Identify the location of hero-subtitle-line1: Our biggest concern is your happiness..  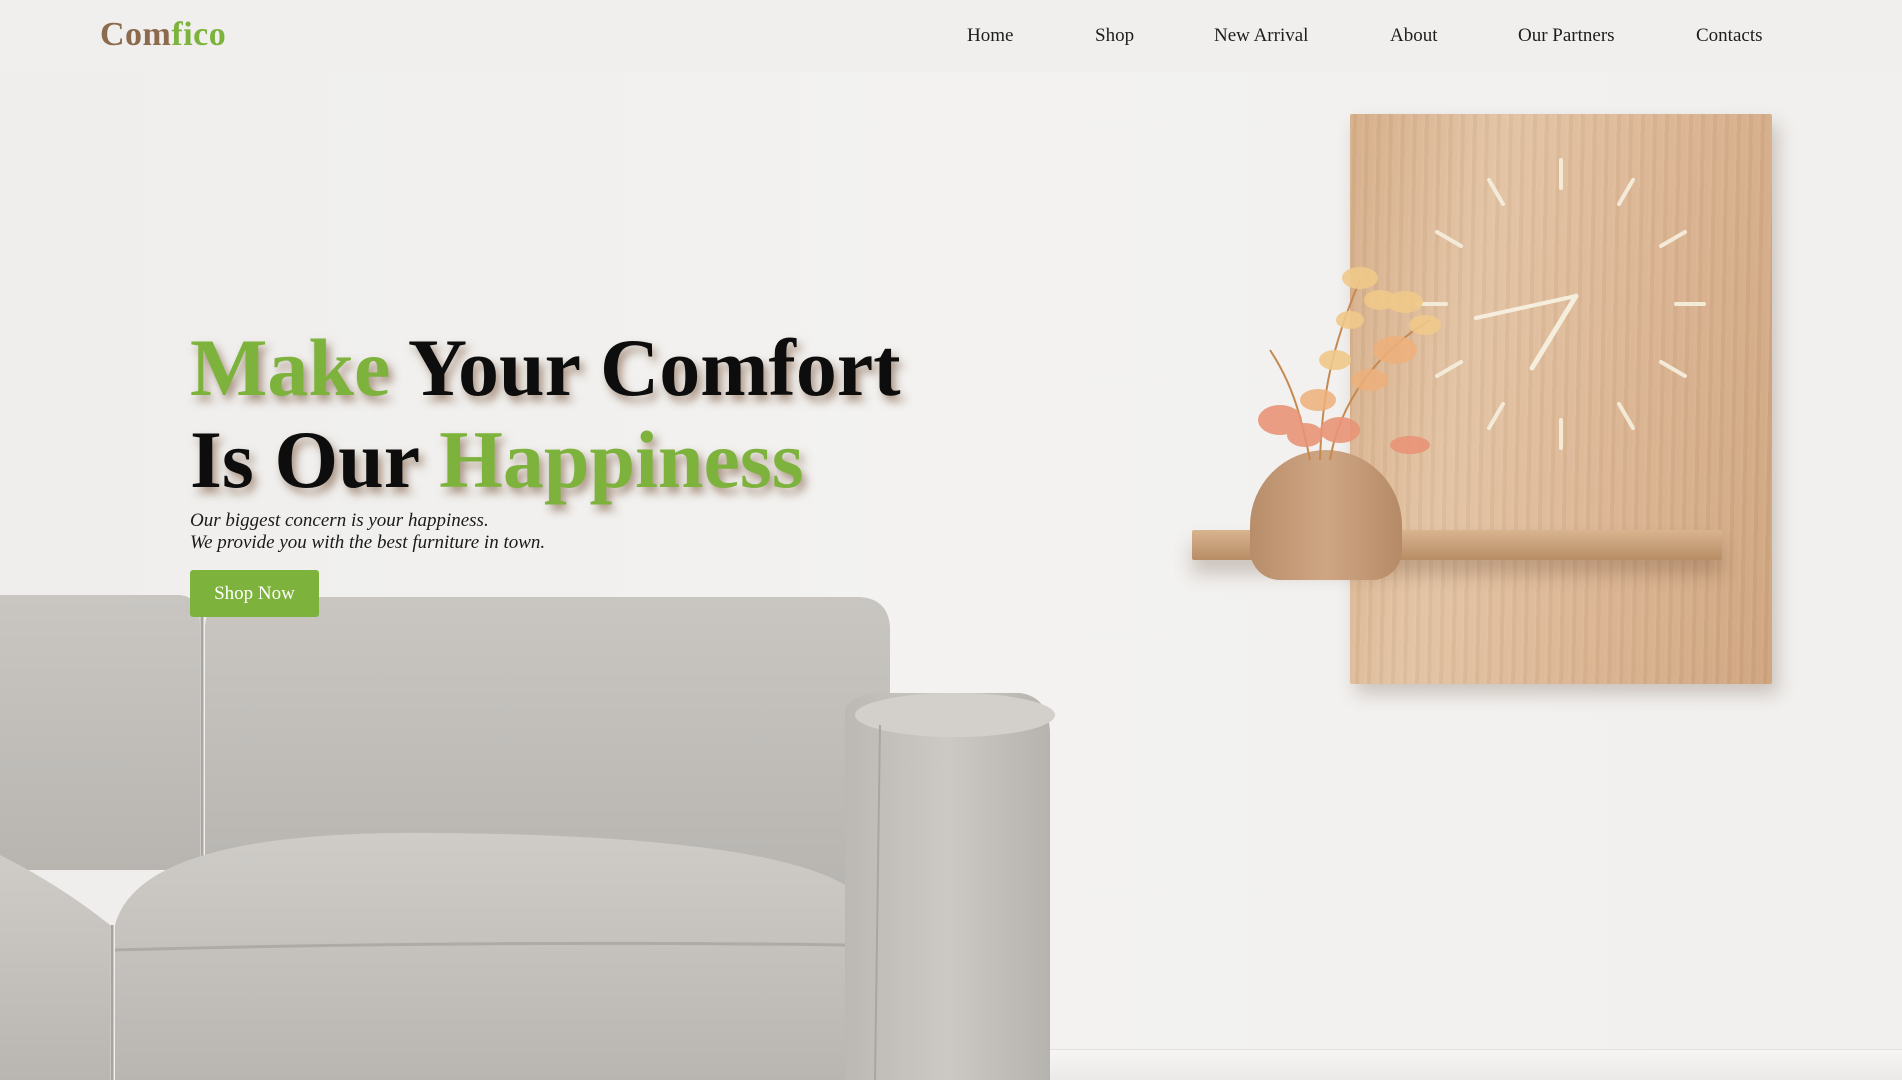
(339, 520).